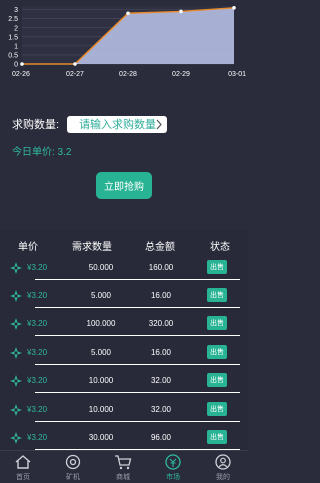 Image resolution: width=320 pixels, height=483 pixels. What do you see at coordinates (23, 477) in the screenshot?
I see `tab-home-label: 首页` at bounding box center [23, 477].